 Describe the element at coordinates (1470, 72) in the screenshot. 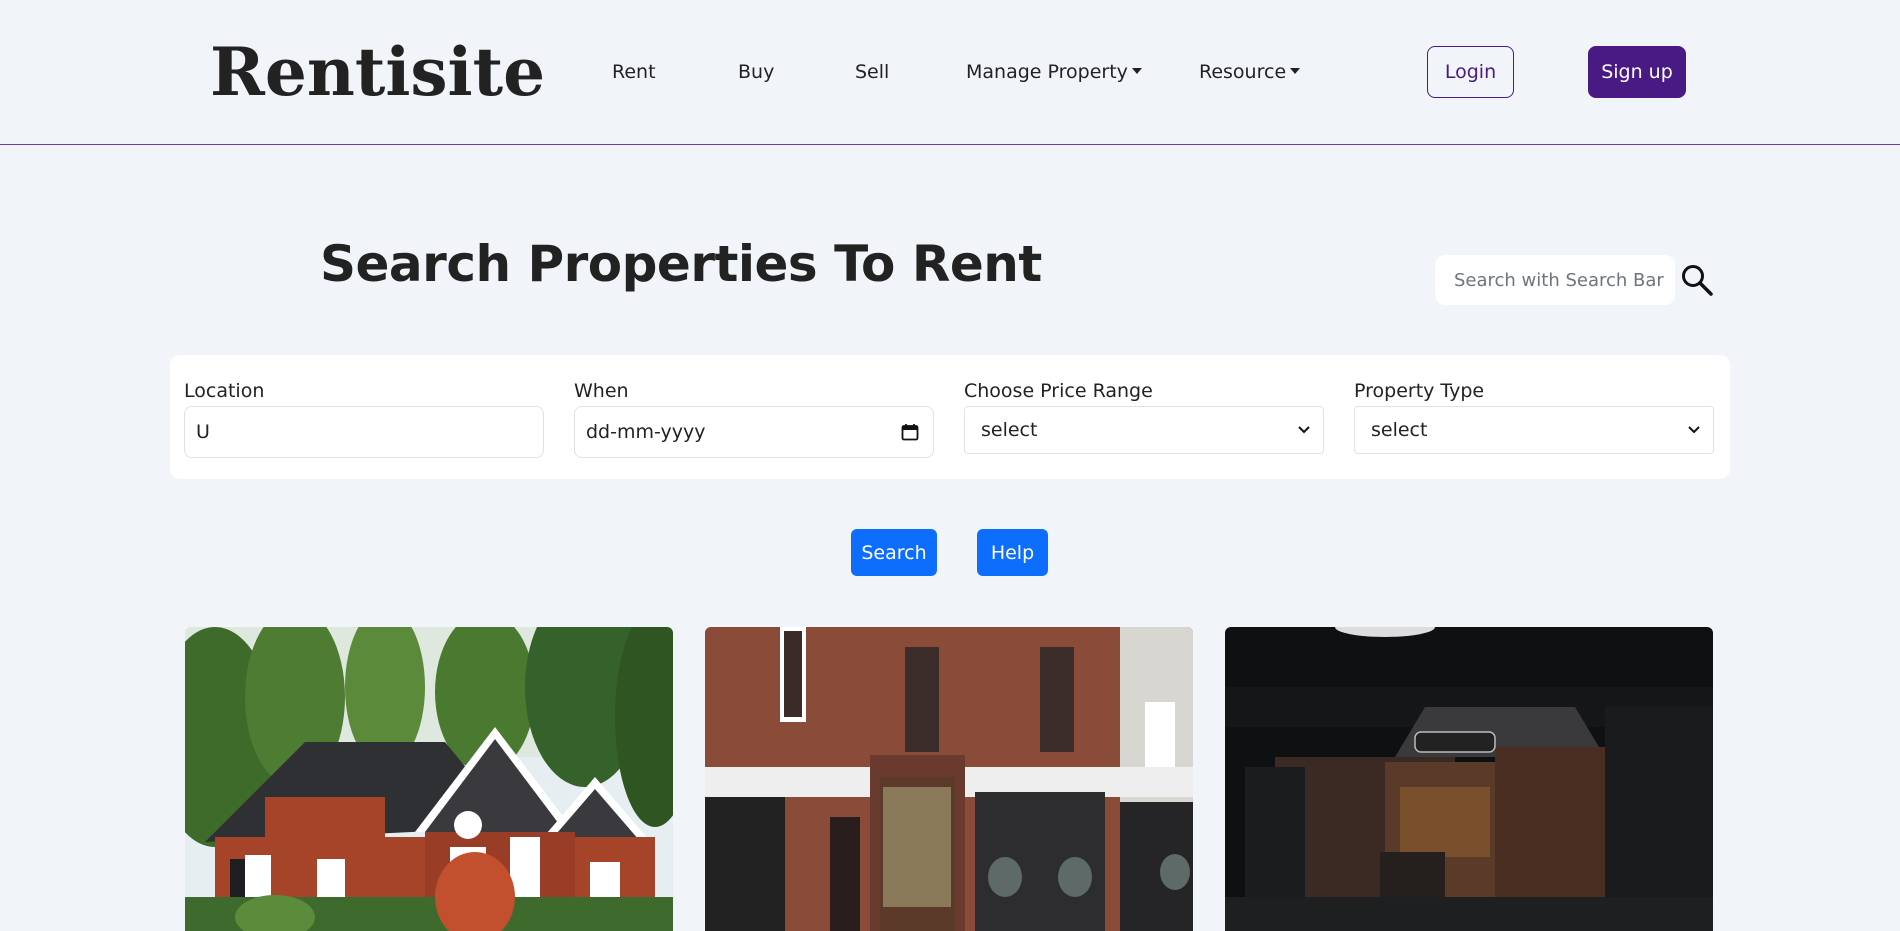

I see `login-button: Login` at that location.